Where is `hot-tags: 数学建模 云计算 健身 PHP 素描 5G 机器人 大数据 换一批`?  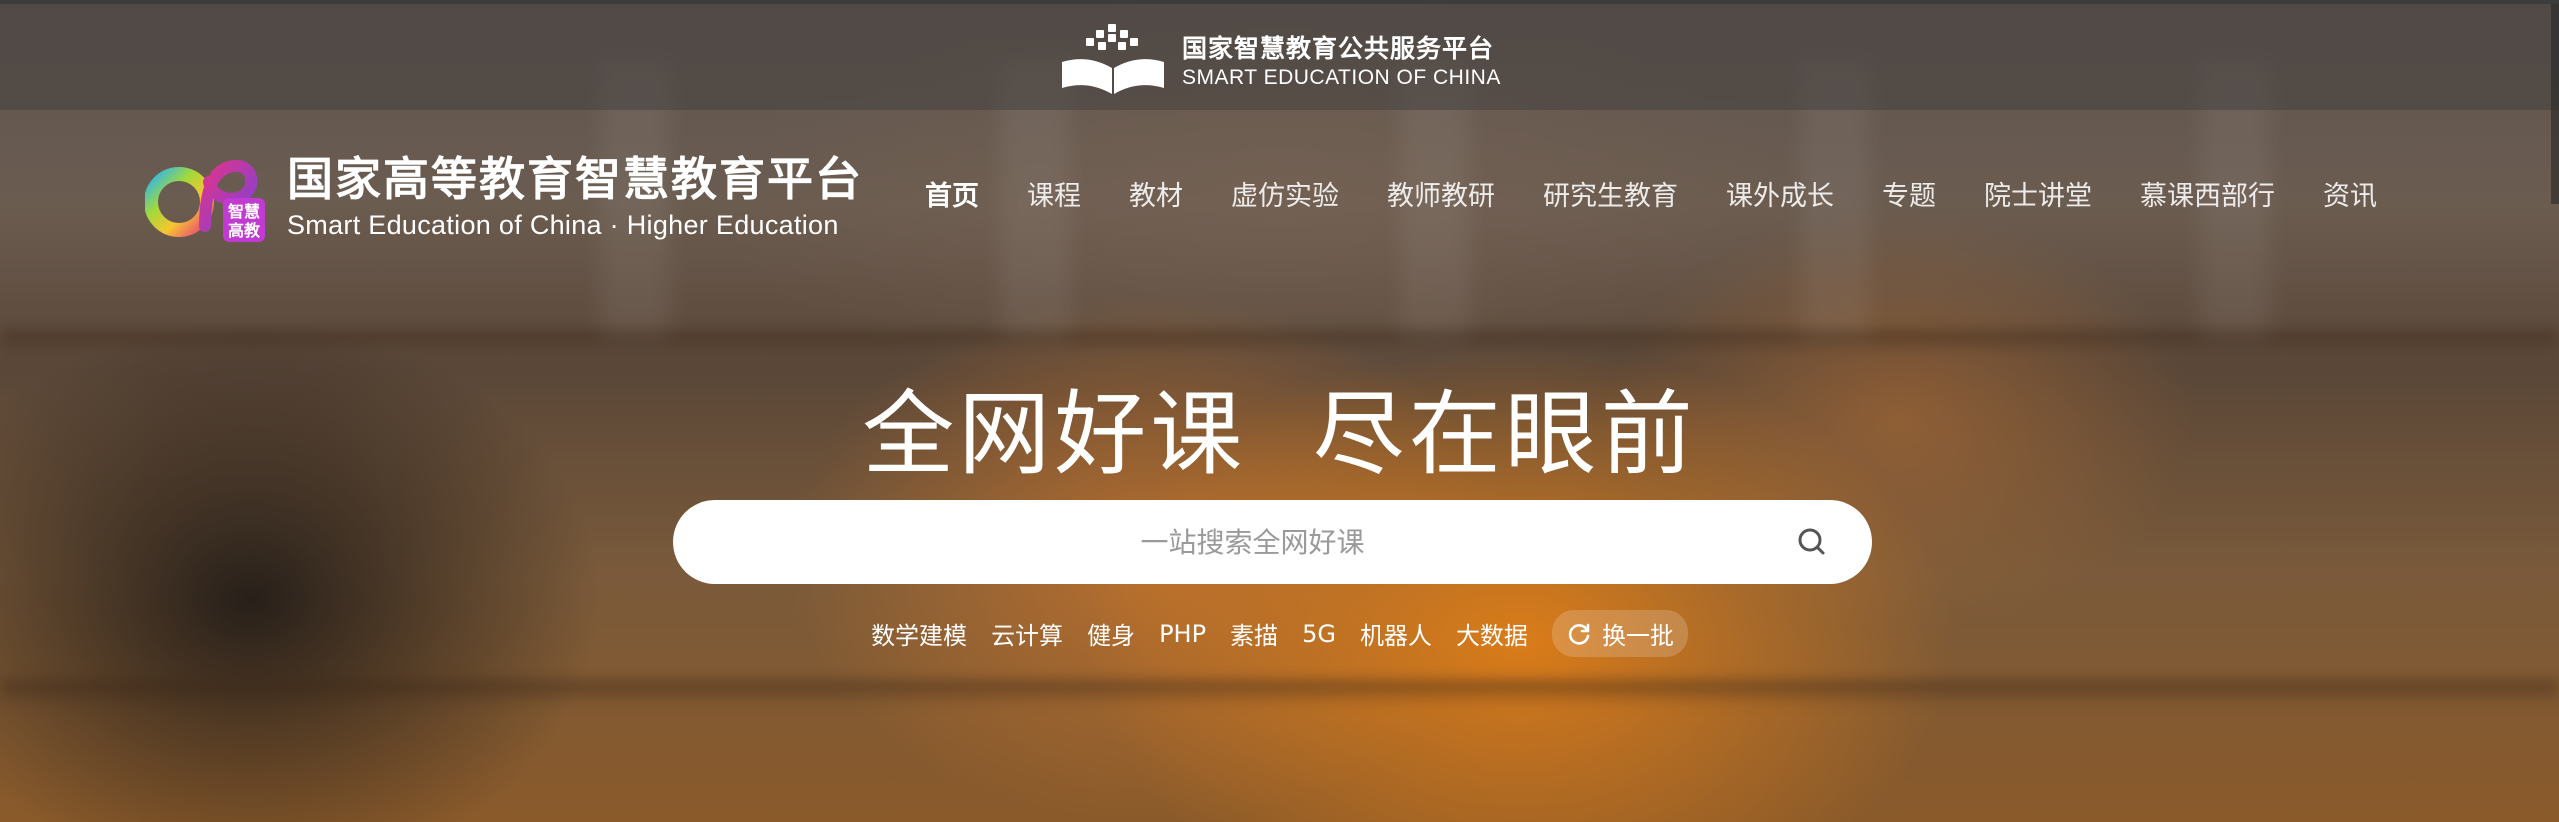 hot-tags: 数学建模 云计算 健身 PHP 素描 5G 机器人 大数据 换一批 is located at coordinates (1279, 633).